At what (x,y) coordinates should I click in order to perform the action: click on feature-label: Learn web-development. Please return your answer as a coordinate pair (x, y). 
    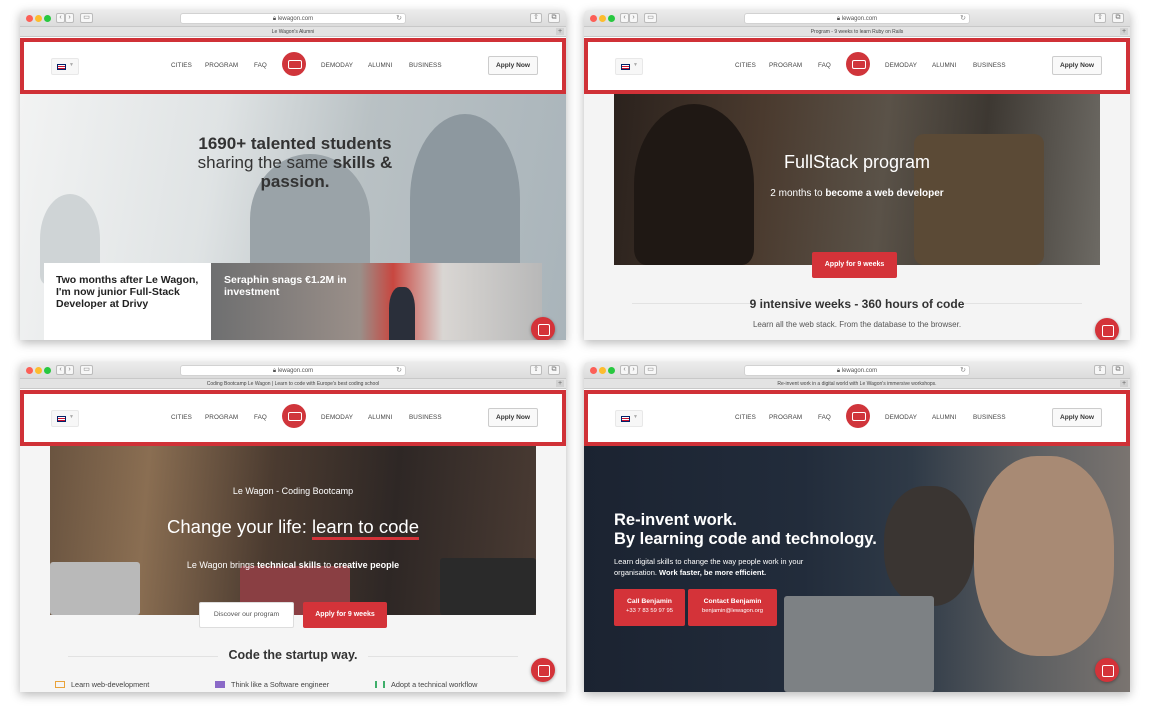
    Looking at the image, I should click on (110, 684).